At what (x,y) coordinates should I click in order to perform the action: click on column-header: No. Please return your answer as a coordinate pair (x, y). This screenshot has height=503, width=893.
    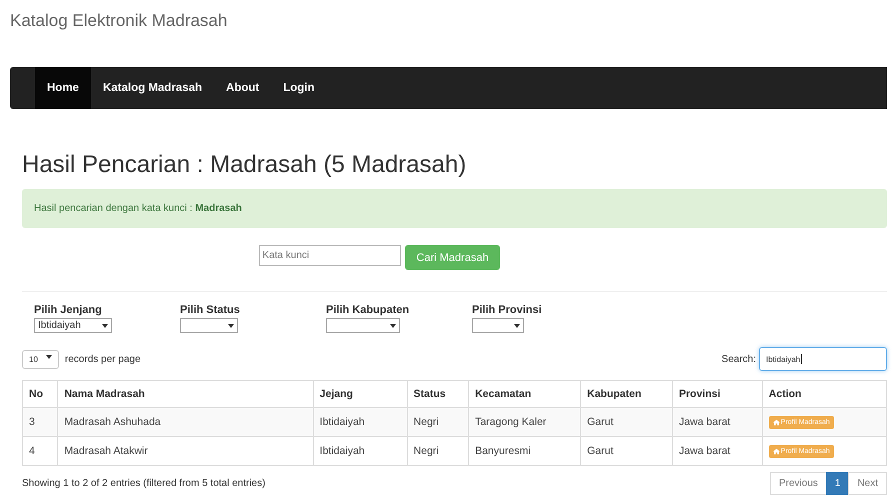
    Looking at the image, I should click on (40, 394).